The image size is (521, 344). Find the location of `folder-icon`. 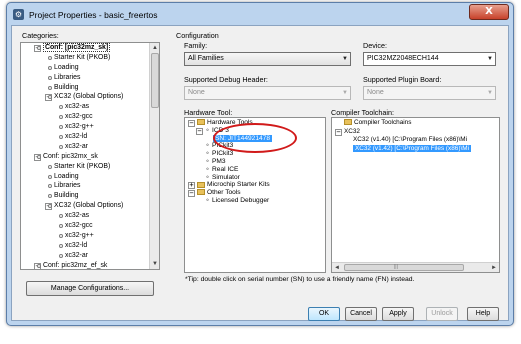

folder-icon is located at coordinates (348, 122).